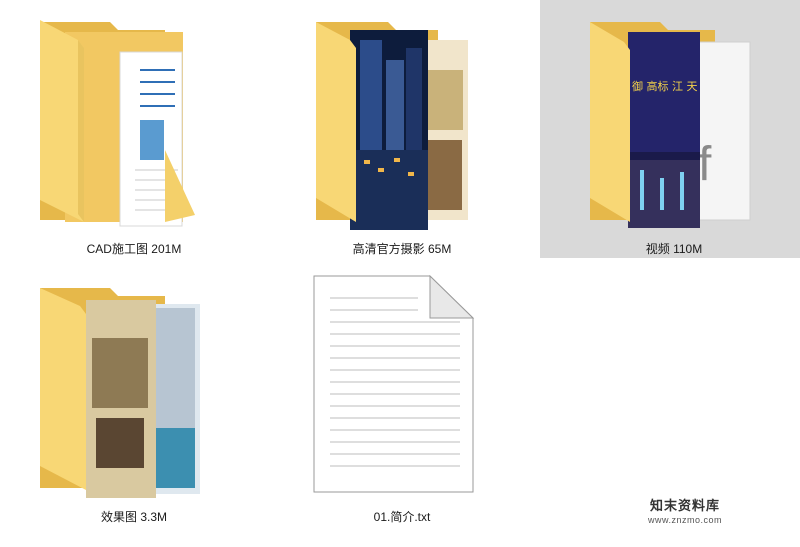  I want to click on watermark: 知末资料库 www.znzmo.com, so click(685, 510).